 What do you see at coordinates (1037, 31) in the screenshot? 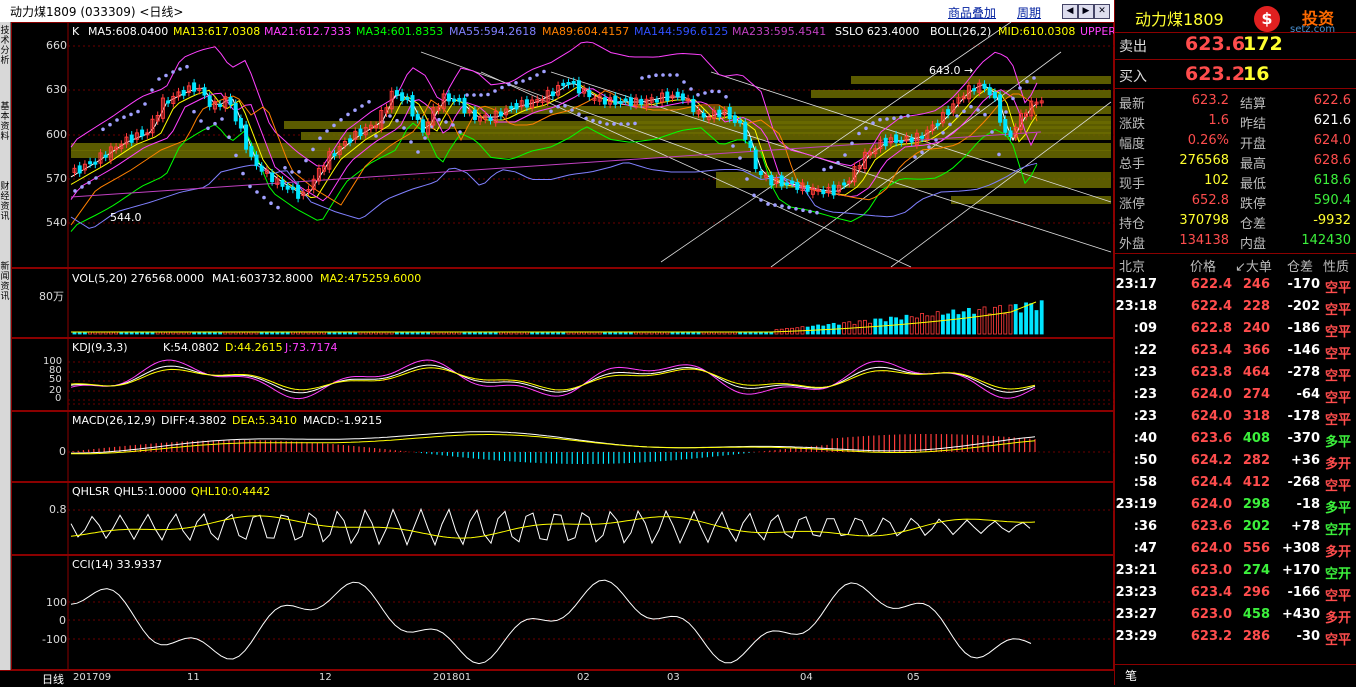
I see `boll-mid-label: MID:610.0308` at bounding box center [1037, 31].